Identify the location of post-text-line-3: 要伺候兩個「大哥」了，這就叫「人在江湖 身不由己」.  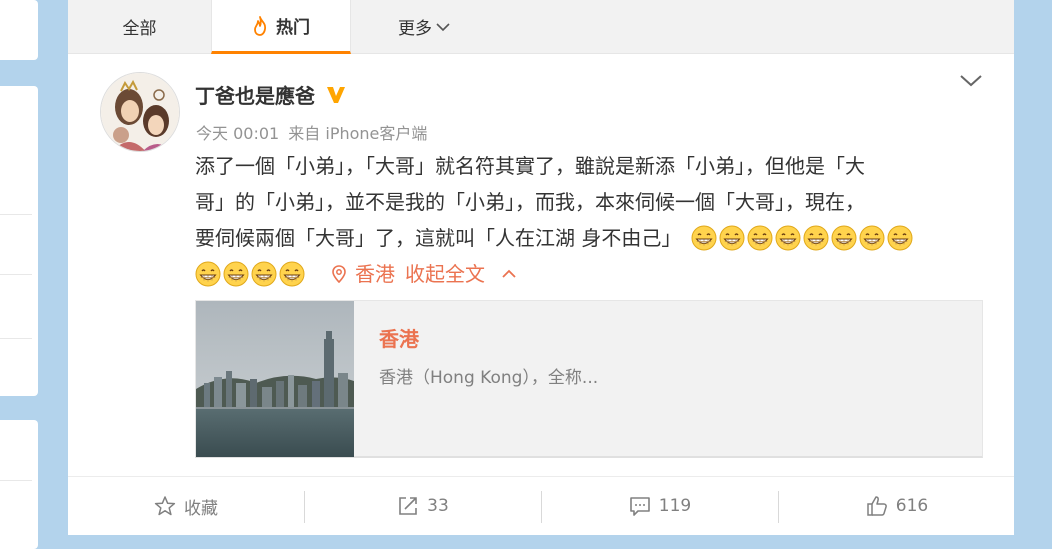
(438, 238).